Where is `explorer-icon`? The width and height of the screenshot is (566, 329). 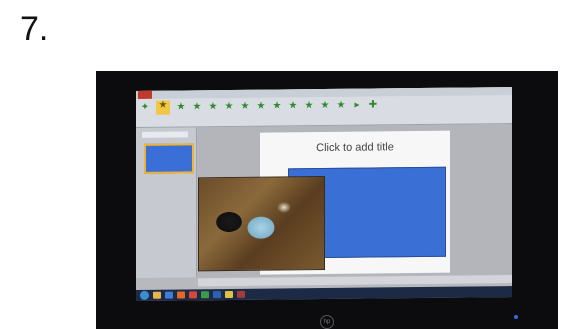 explorer-icon is located at coordinates (157, 295).